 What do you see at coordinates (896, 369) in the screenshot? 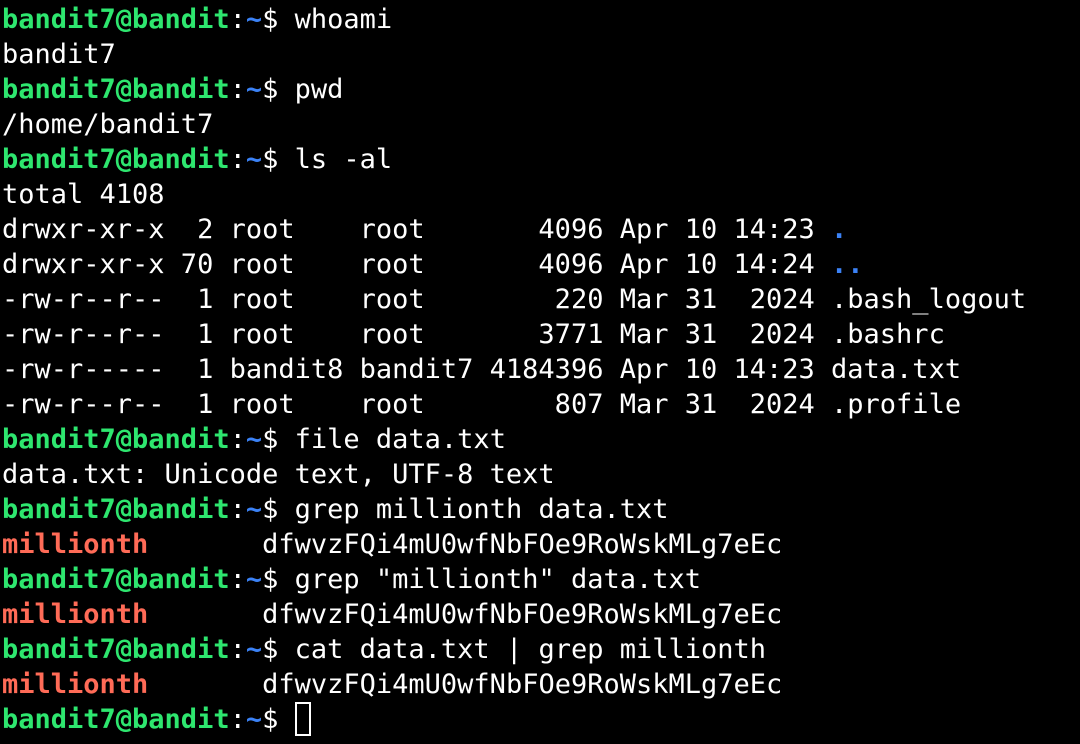
I see `ls-row-name: data.txt` at bounding box center [896, 369].